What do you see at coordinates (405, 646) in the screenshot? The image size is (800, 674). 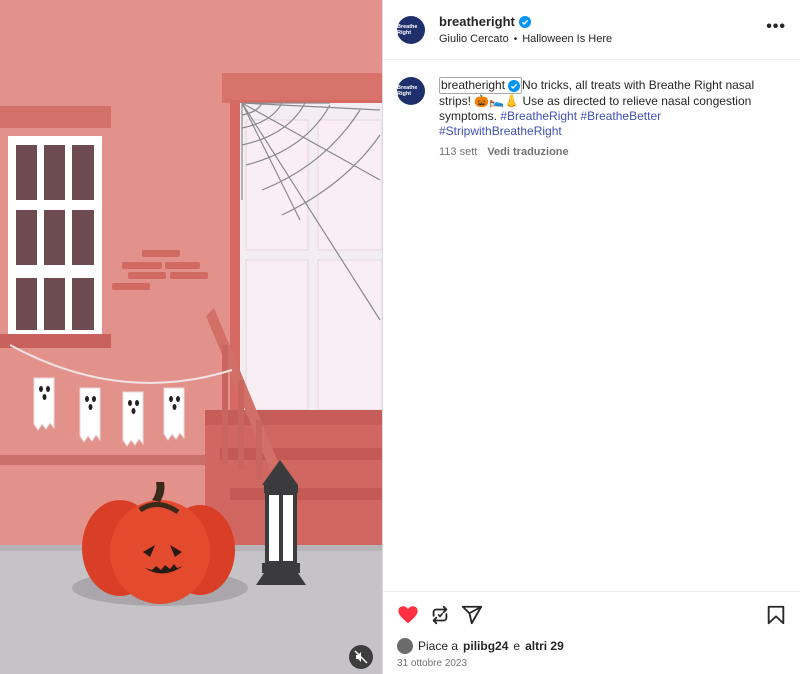 I see `liker-avatar` at bounding box center [405, 646].